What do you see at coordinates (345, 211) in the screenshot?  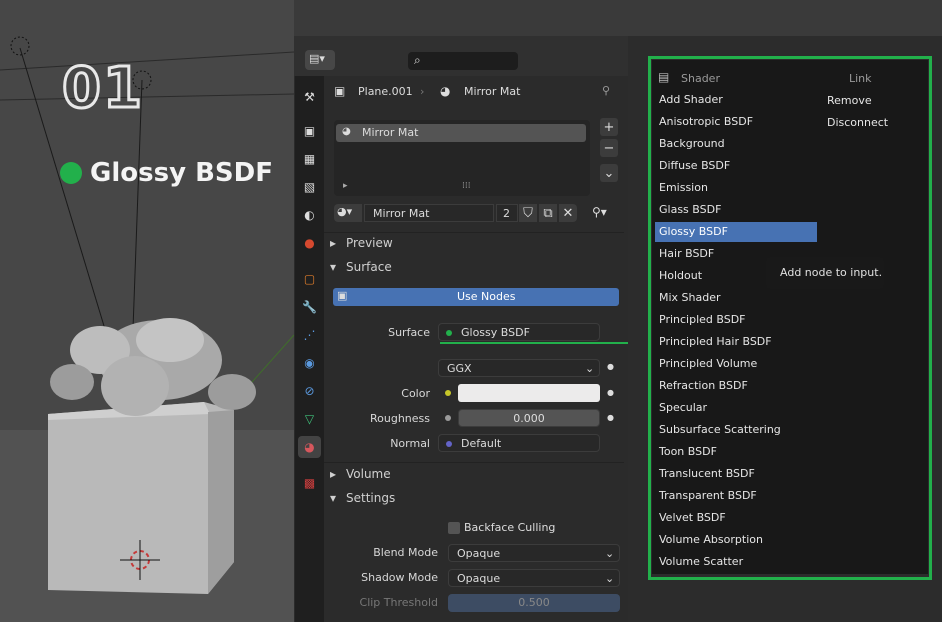 I see `browse-material-icon: ◕▾` at bounding box center [345, 211].